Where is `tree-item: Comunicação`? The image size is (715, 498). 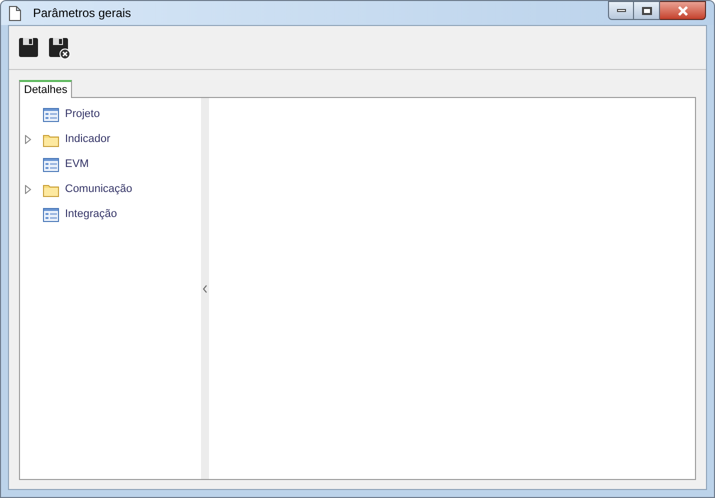
tree-item: Comunicação is located at coordinates (110, 189).